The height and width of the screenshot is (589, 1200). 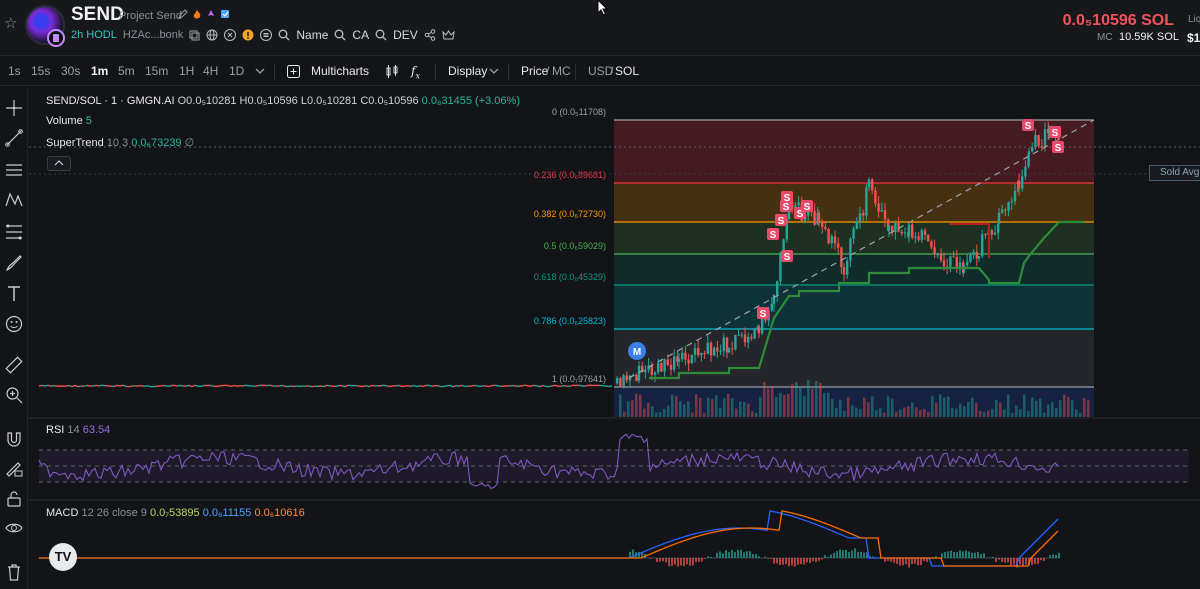 What do you see at coordinates (186, 71) in the screenshot?
I see `interval-1h: 1H` at bounding box center [186, 71].